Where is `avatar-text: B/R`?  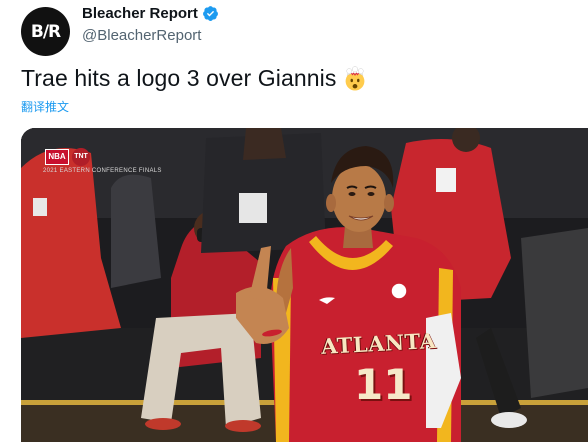
avatar-text: B/R is located at coordinates (45, 31).